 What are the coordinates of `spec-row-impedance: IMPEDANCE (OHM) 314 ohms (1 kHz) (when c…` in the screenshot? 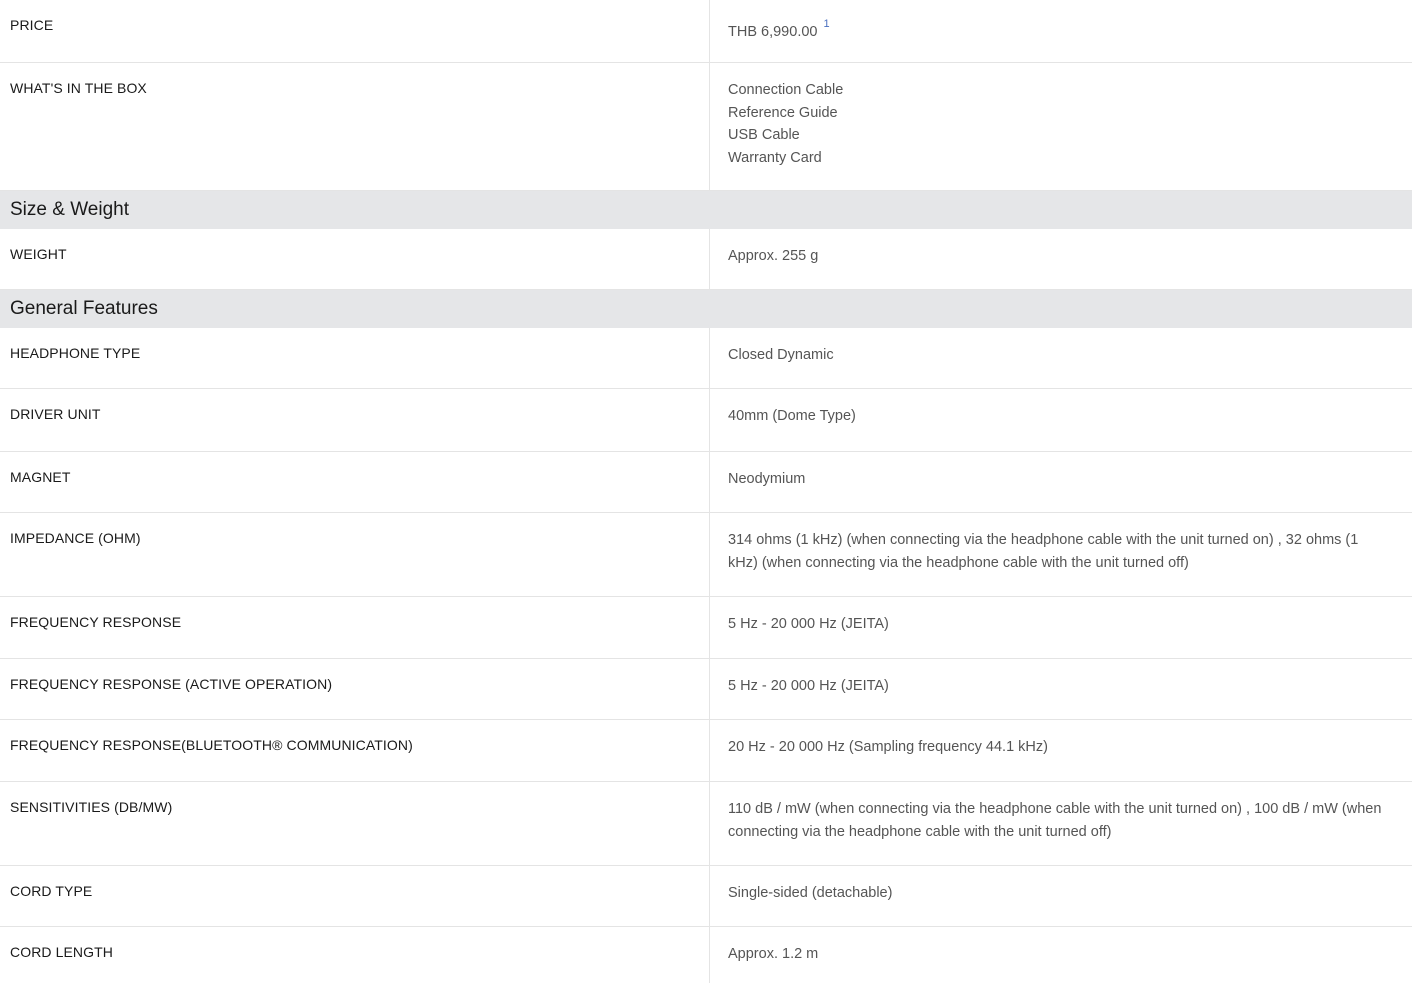 It's located at (706, 555).